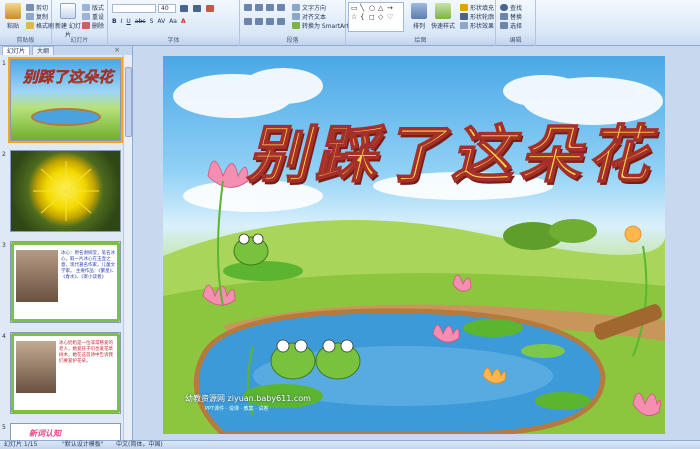 The image size is (700, 449). Describe the element at coordinates (210, 8) in the screenshot. I see `clear-format-icon` at that location.